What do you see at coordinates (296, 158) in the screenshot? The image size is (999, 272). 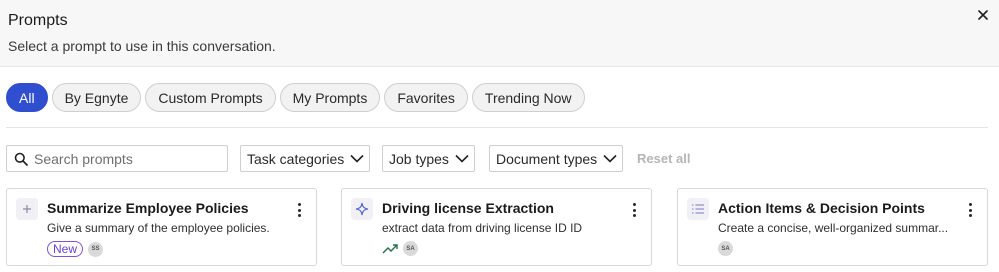 I see `task-categories-label: Task categories` at bounding box center [296, 158].